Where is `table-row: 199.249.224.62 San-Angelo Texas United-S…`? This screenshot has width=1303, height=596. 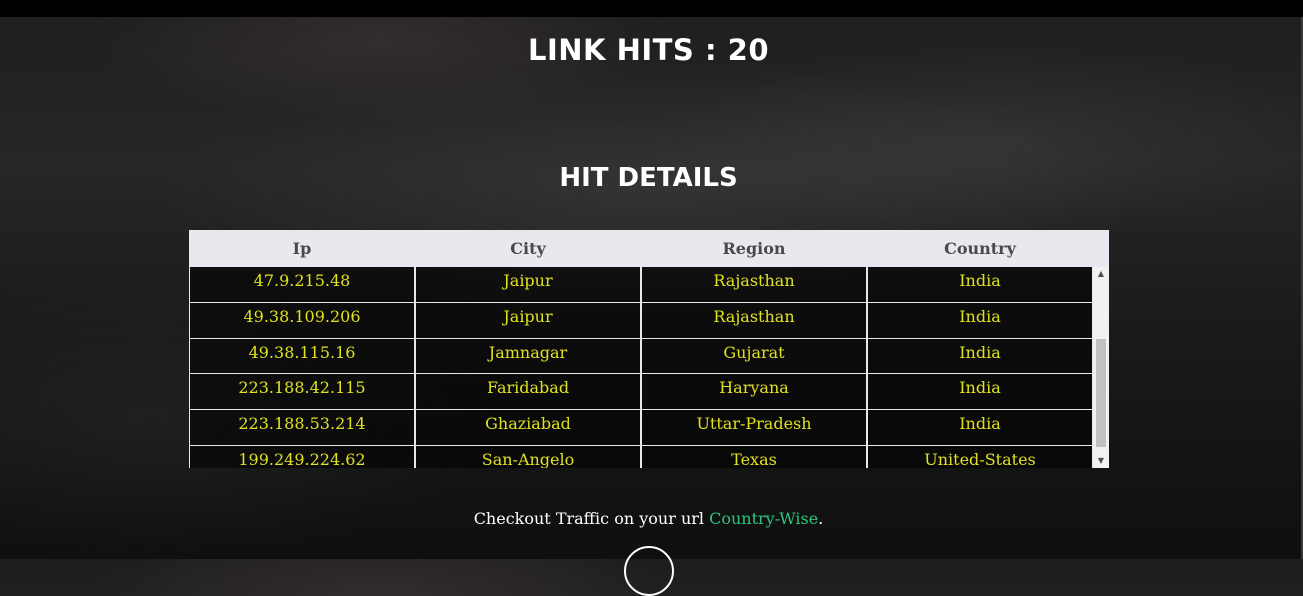
table-row: 199.249.224.62 San-Angelo Texas United-S… is located at coordinates (641, 456).